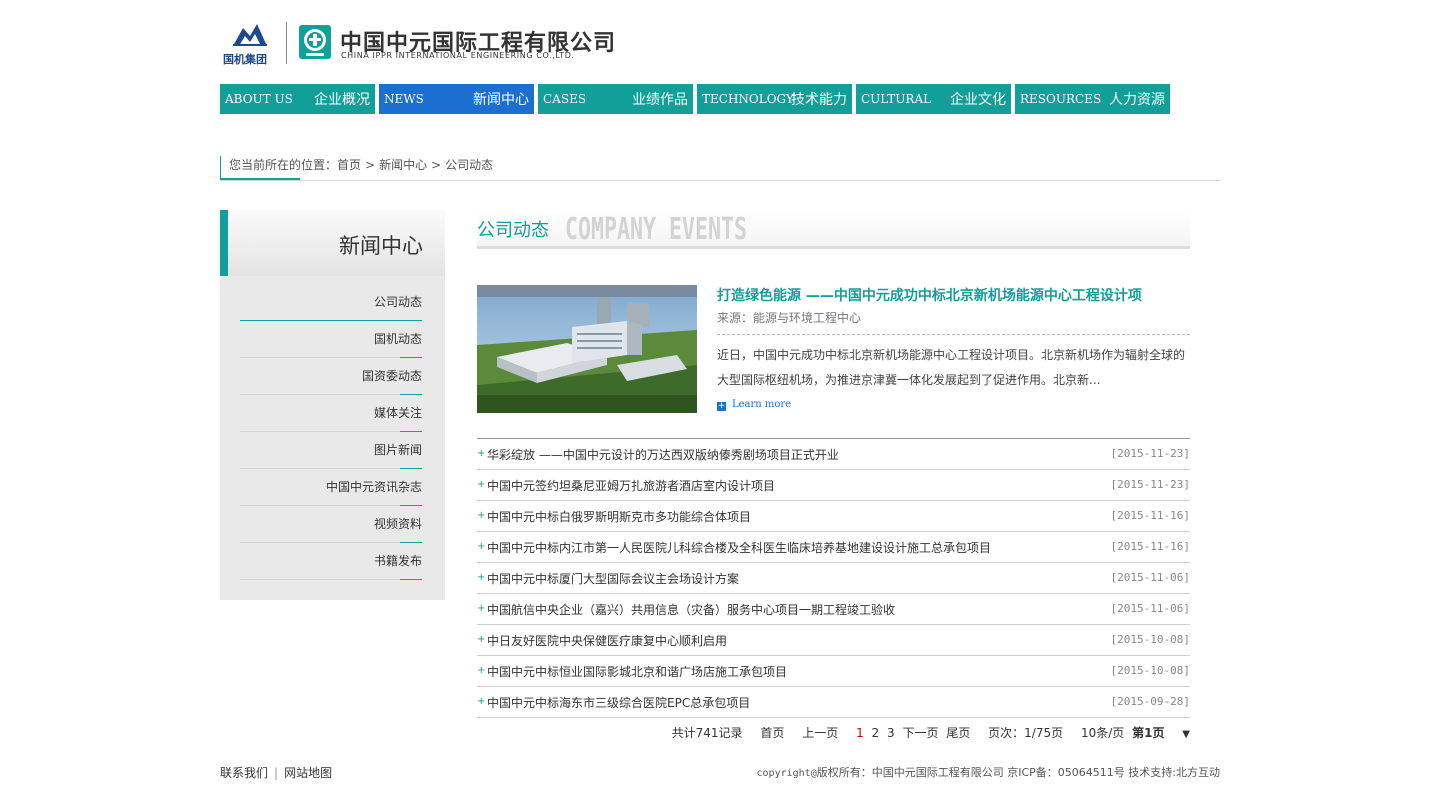 The width and height of the screenshot is (1440, 796). Describe the element at coordinates (260, 179) in the screenshot. I see `breadcrumb-underline` at that location.